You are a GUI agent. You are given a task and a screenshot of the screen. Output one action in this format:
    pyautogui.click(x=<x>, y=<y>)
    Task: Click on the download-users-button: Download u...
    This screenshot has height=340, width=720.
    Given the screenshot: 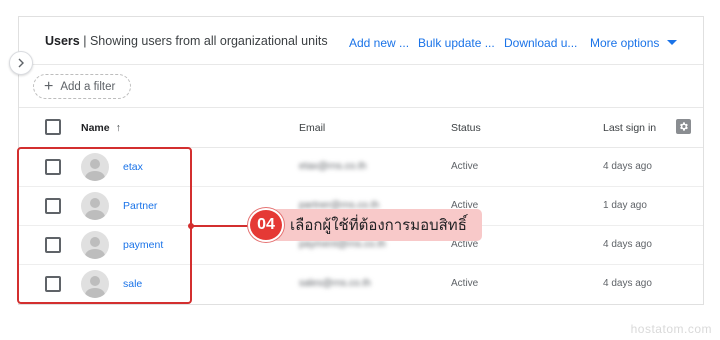 What is the action you would take?
    pyautogui.click(x=540, y=43)
    